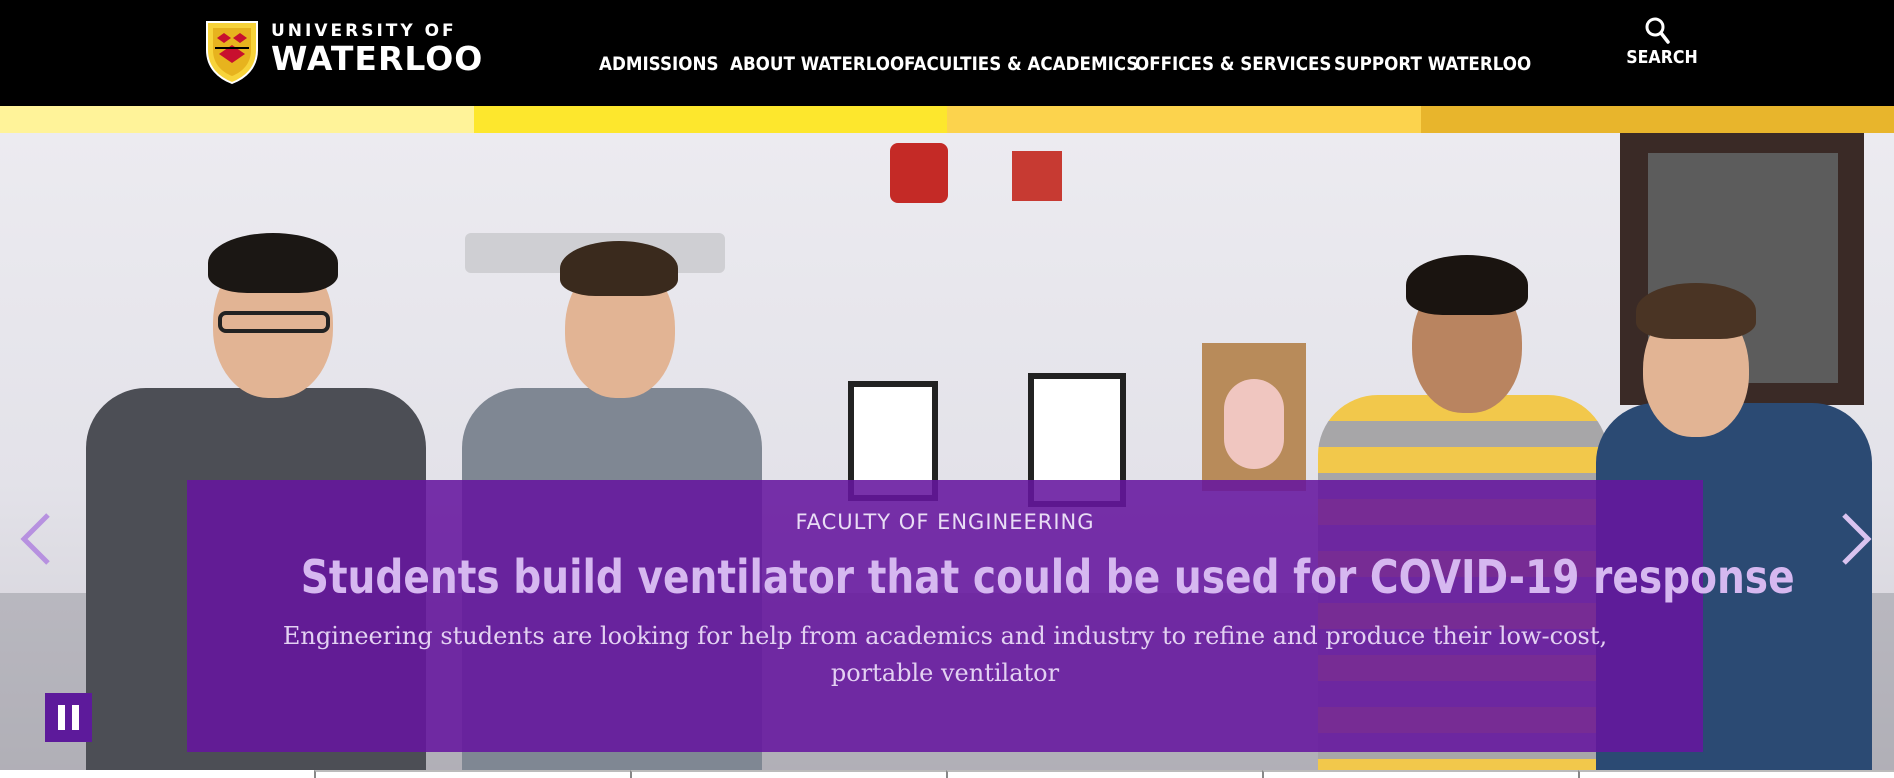  I want to click on nav-faculties-academics: FACULTIES & ACADEMICS, so click(1021, 64).